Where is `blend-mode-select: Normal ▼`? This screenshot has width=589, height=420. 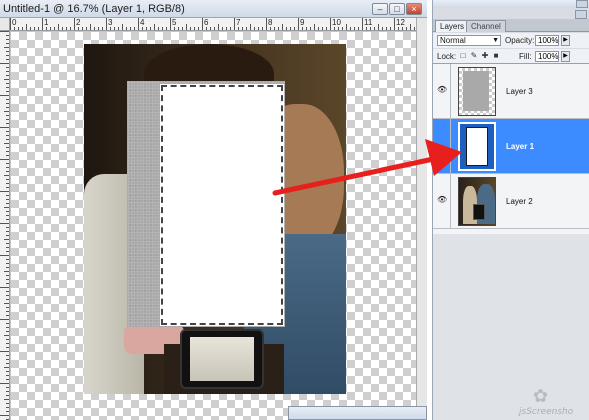
blend-mode-select: Normal ▼ is located at coordinates (469, 40).